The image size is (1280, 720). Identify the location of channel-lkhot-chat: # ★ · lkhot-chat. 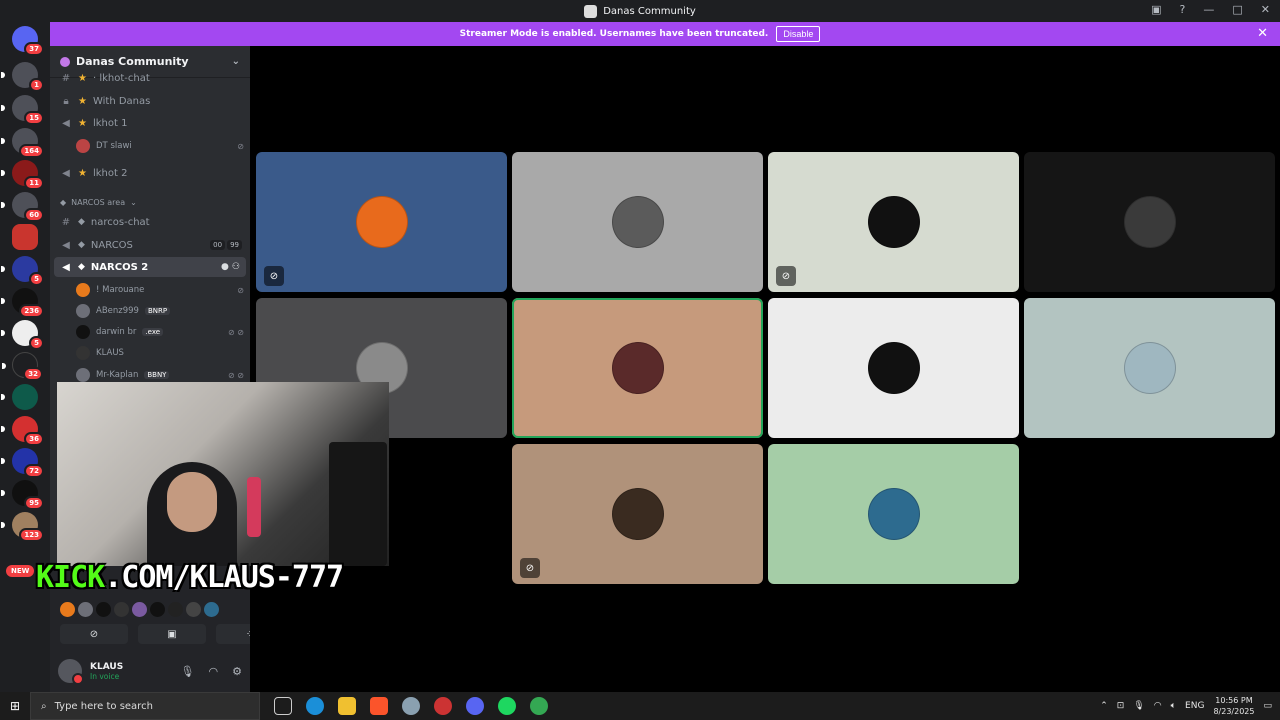
(150, 78).